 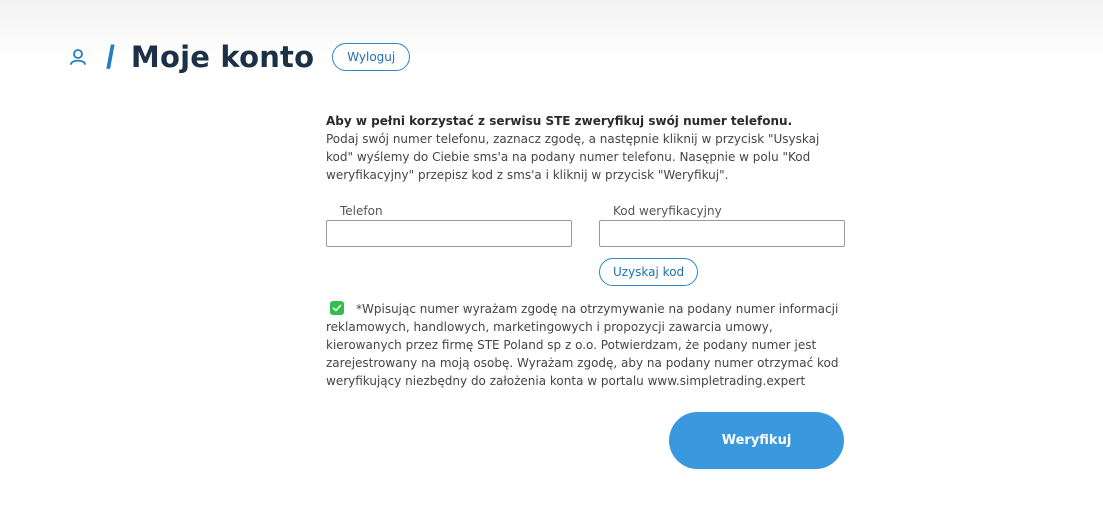 What do you see at coordinates (667, 211) in the screenshot?
I see `code-label: Kod weryfikacyjny` at bounding box center [667, 211].